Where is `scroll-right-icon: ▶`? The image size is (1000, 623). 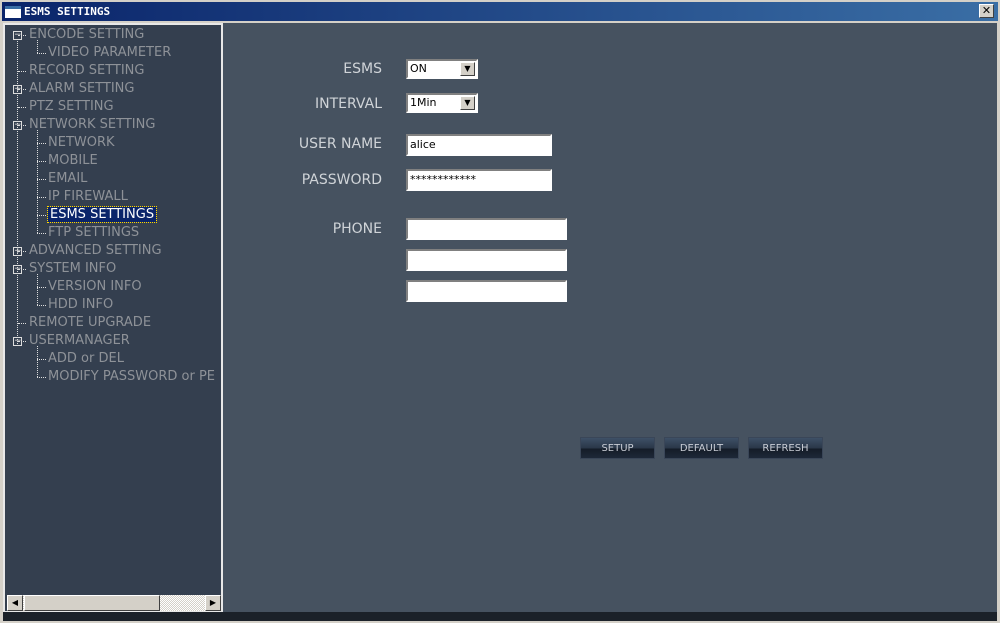 scroll-right-icon: ▶ is located at coordinates (213, 603).